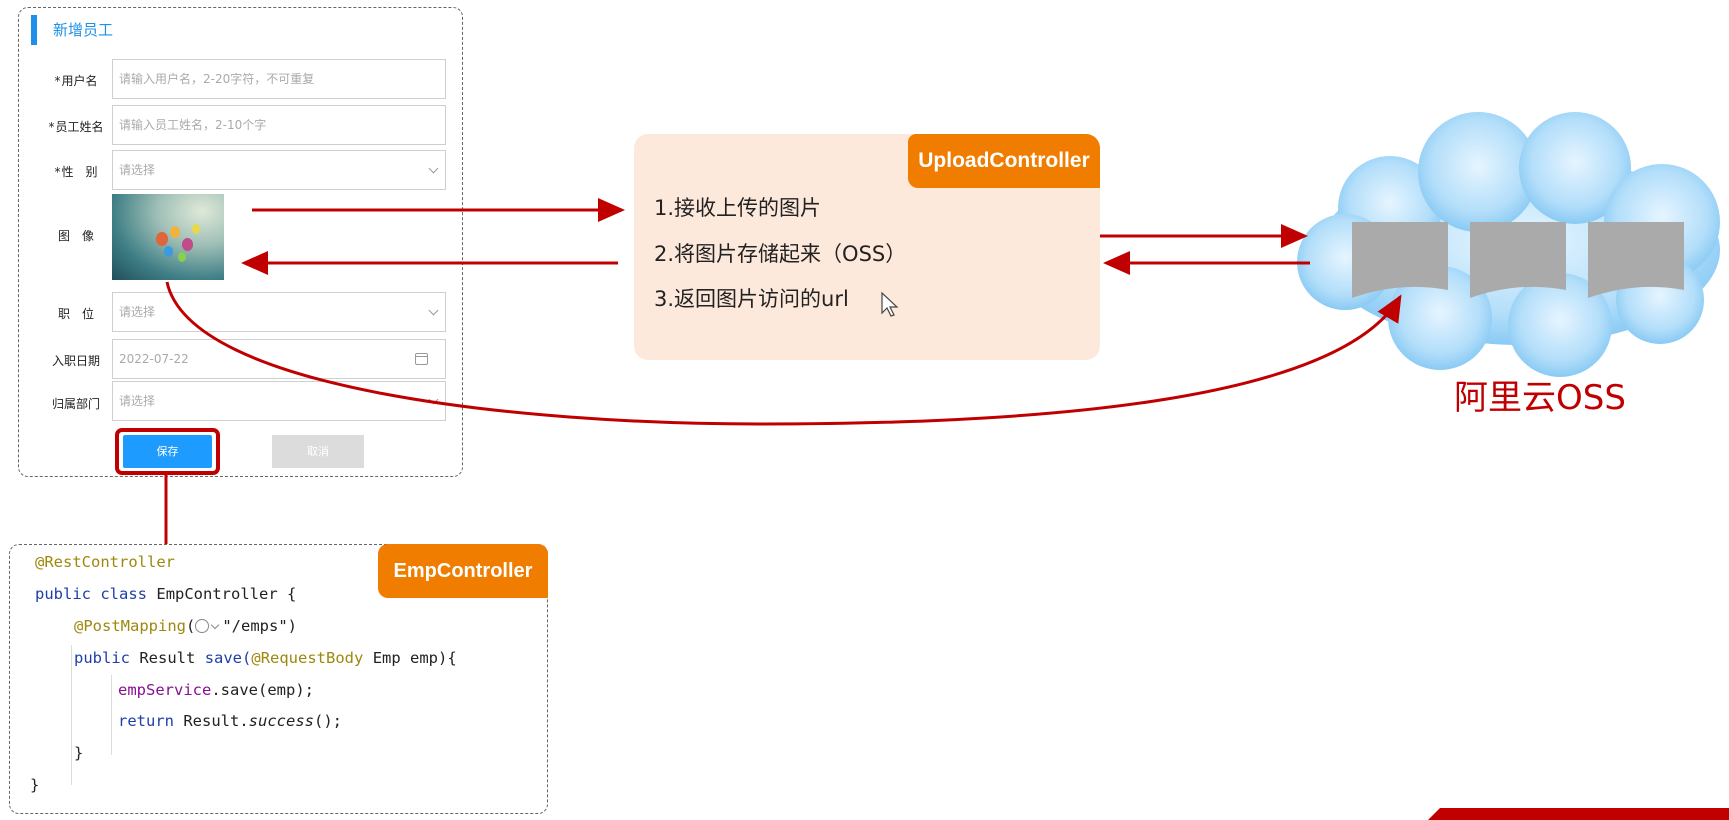 This screenshot has height=820, width=1729. What do you see at coordinates (166, 594) in the screenshot?
I see `code-line-2: public class EmpController {` at bounding box center [166, 594].